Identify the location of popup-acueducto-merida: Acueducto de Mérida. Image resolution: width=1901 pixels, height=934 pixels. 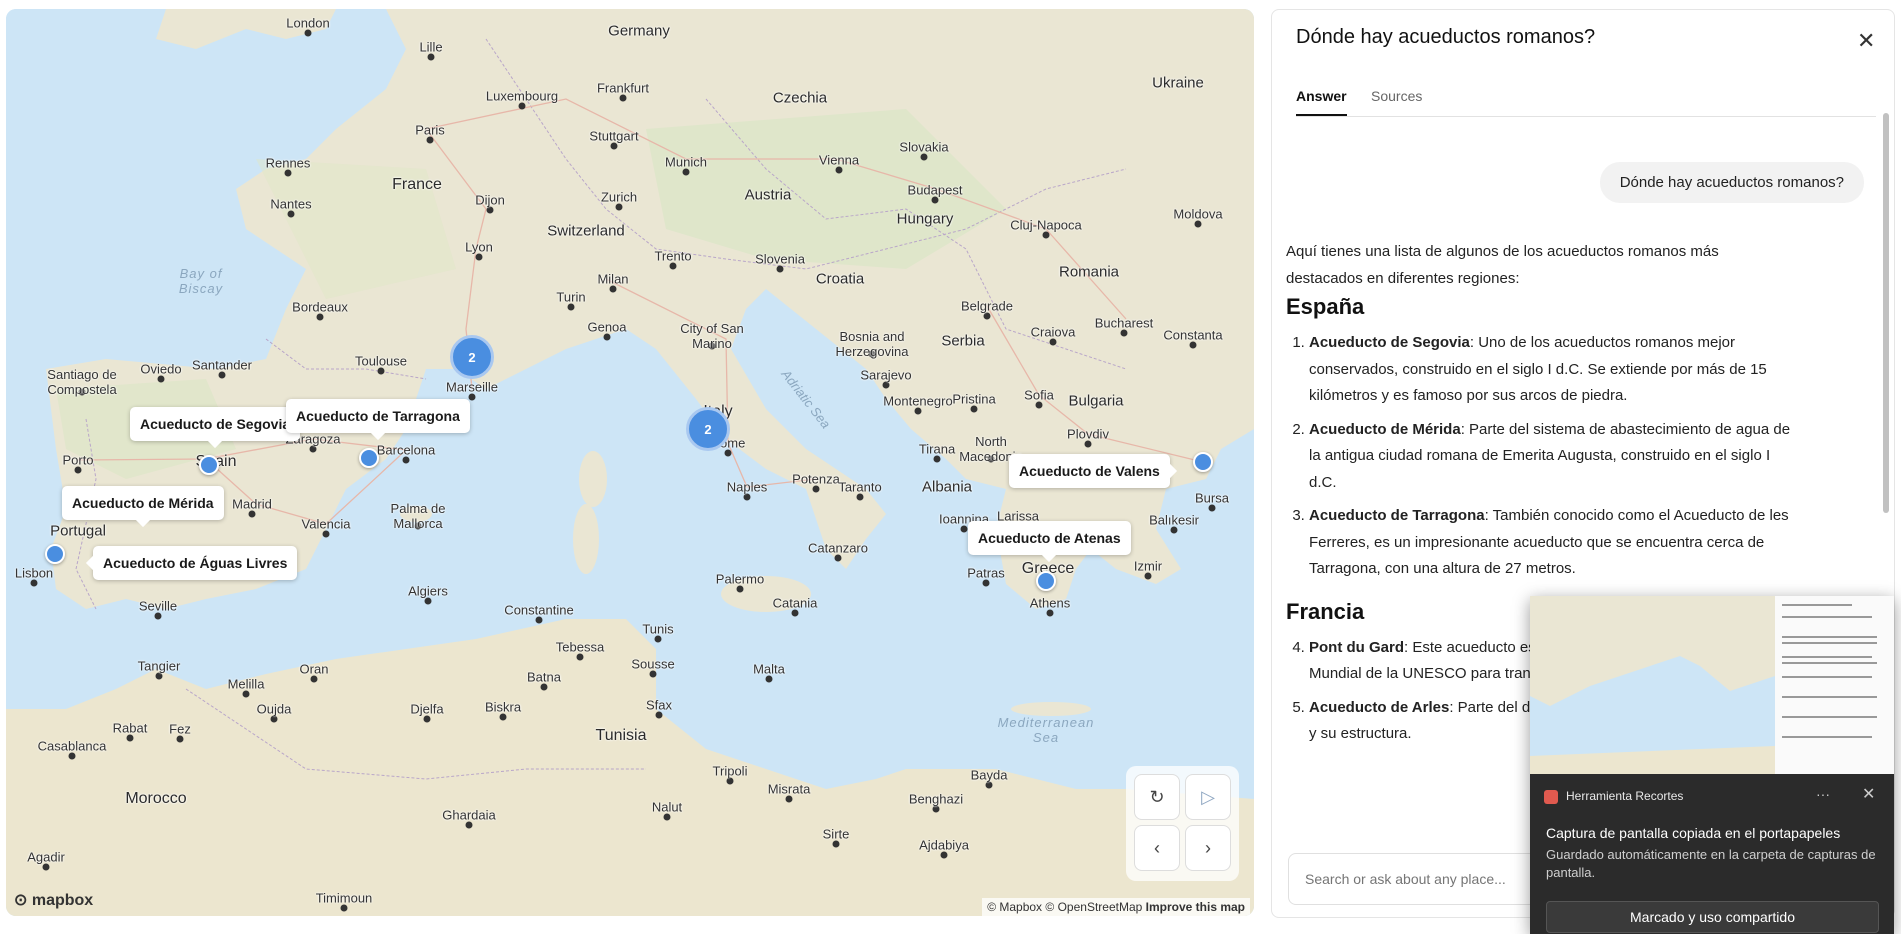
(143, 503).